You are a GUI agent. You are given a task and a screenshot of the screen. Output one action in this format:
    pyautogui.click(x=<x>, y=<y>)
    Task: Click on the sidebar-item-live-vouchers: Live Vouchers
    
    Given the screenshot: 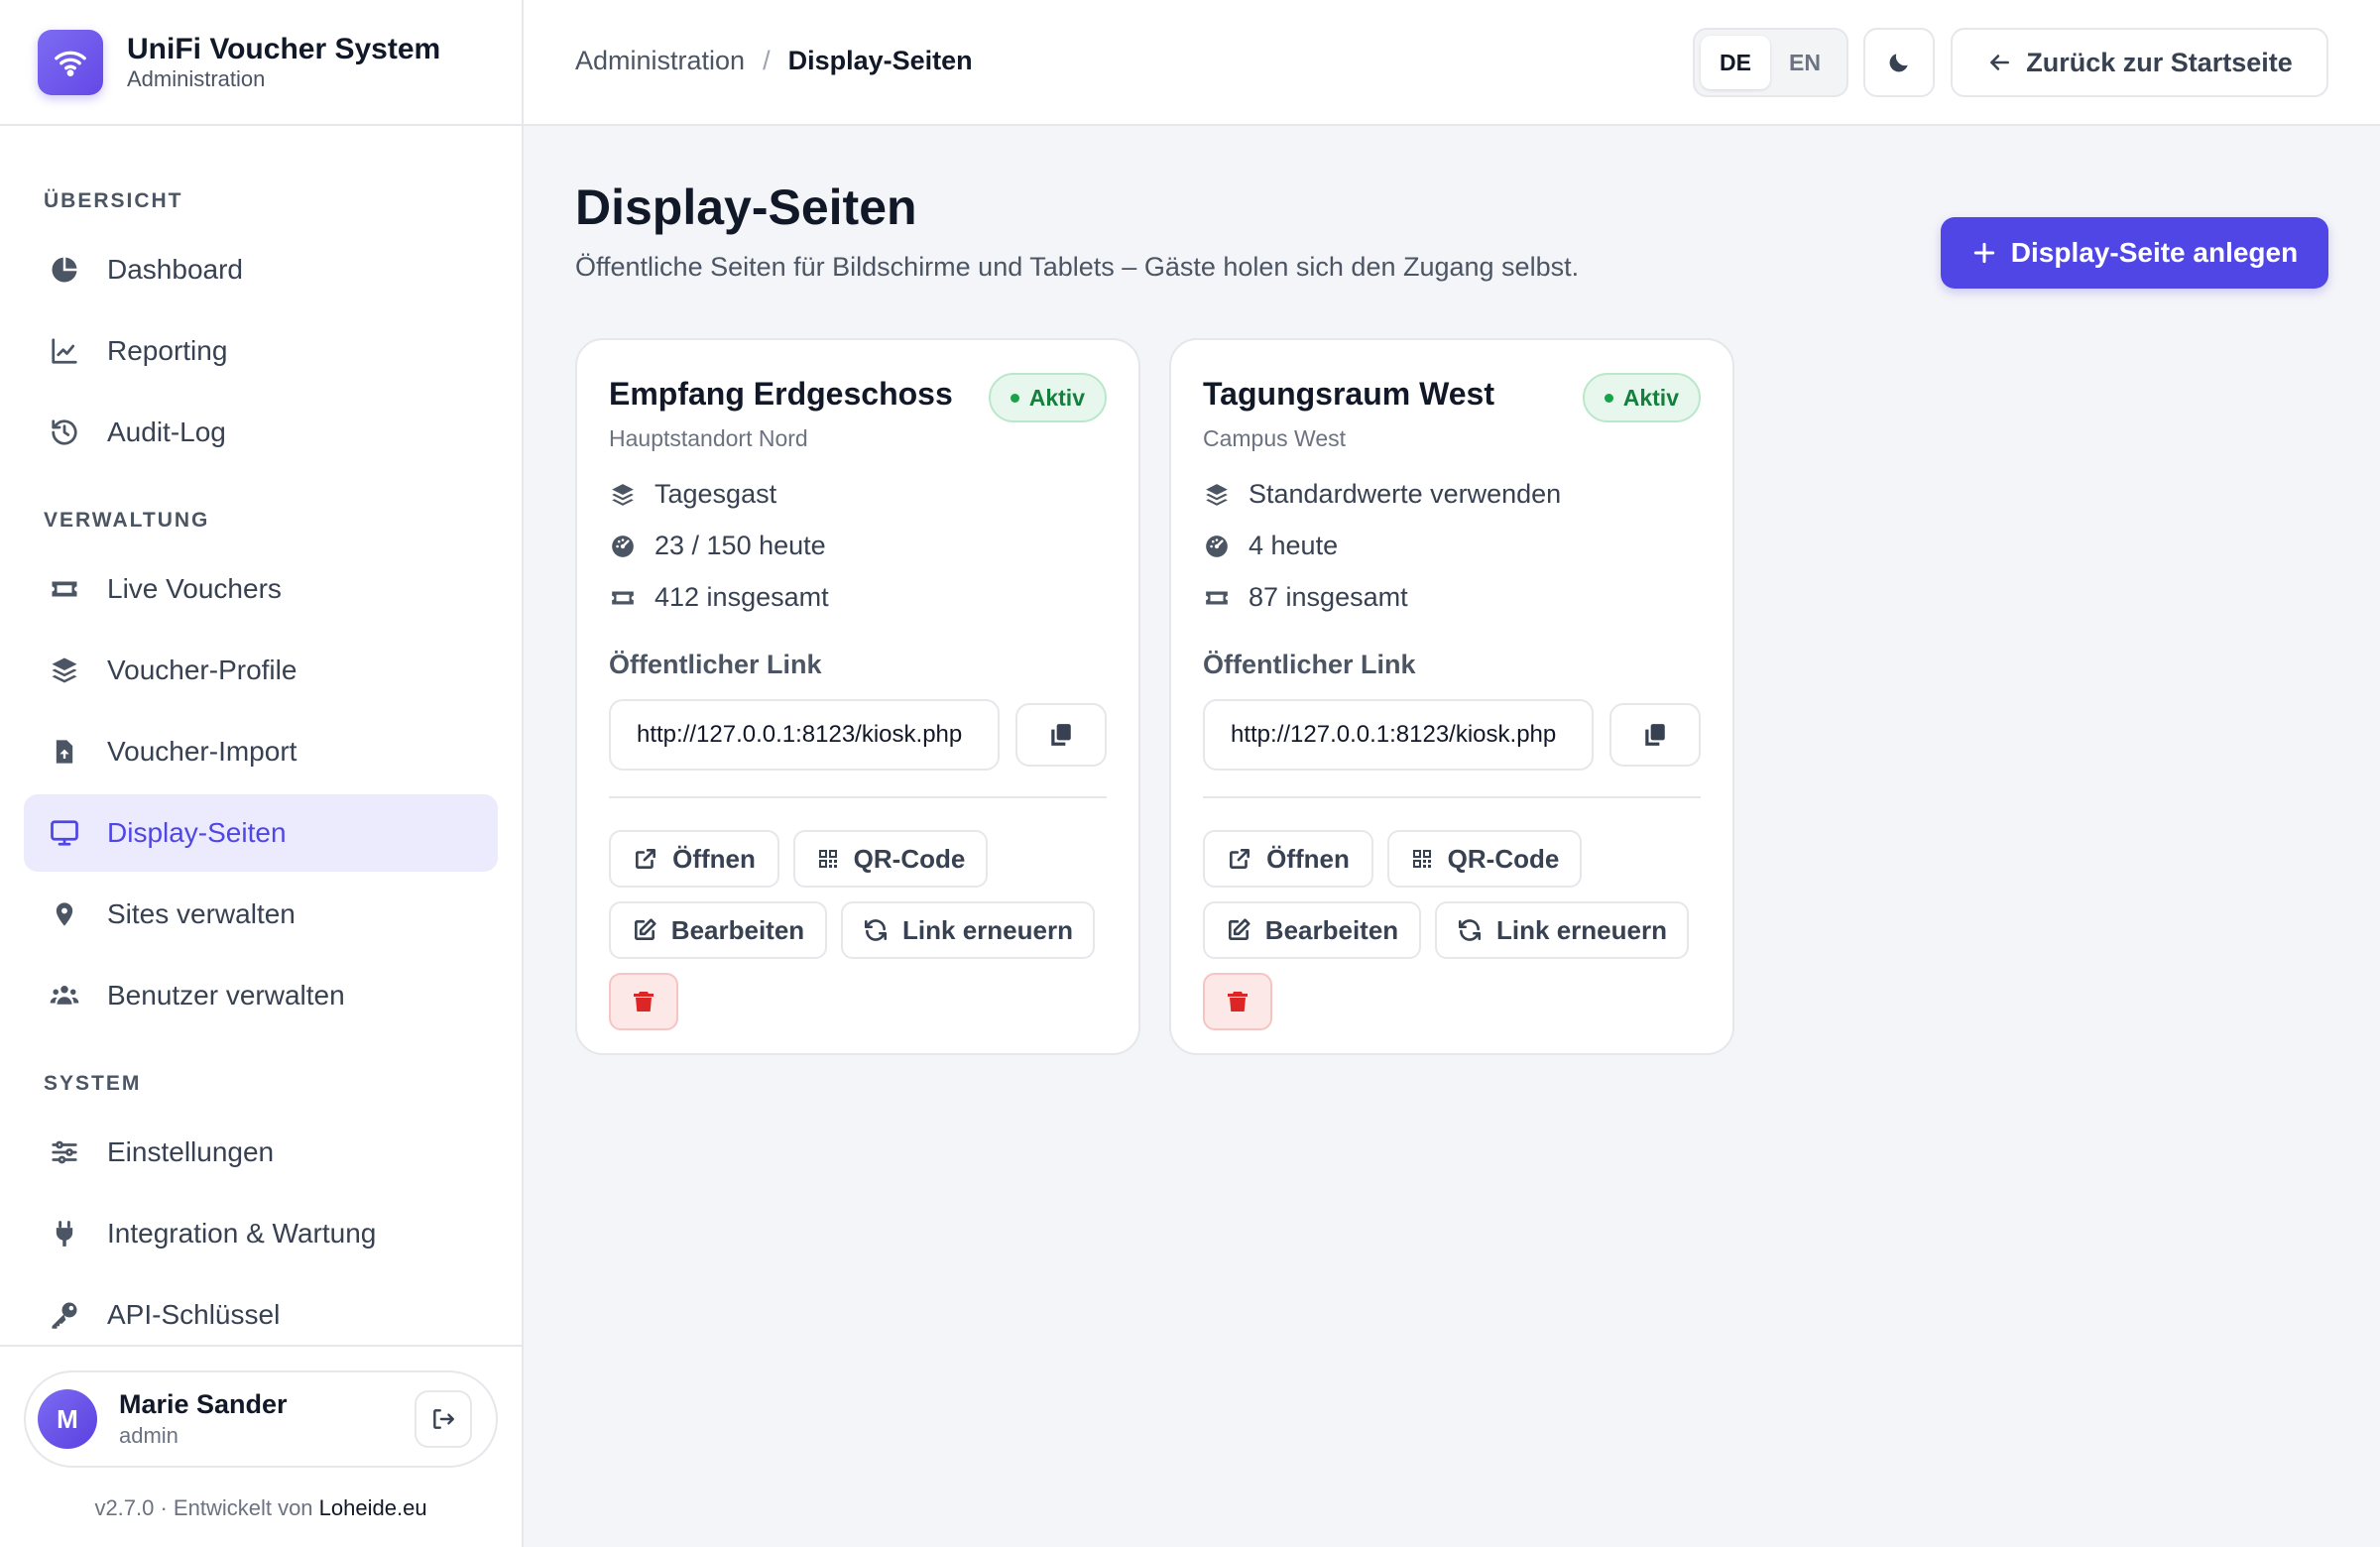 What is the action you would take?
    pyautogui.click(x=261, y=589)
    